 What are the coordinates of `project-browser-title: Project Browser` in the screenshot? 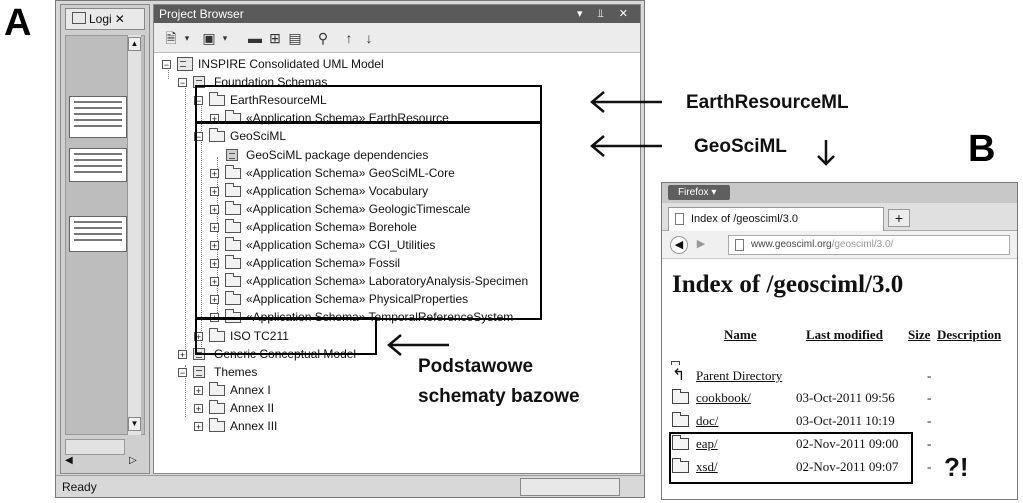 It's located at (397, 14).